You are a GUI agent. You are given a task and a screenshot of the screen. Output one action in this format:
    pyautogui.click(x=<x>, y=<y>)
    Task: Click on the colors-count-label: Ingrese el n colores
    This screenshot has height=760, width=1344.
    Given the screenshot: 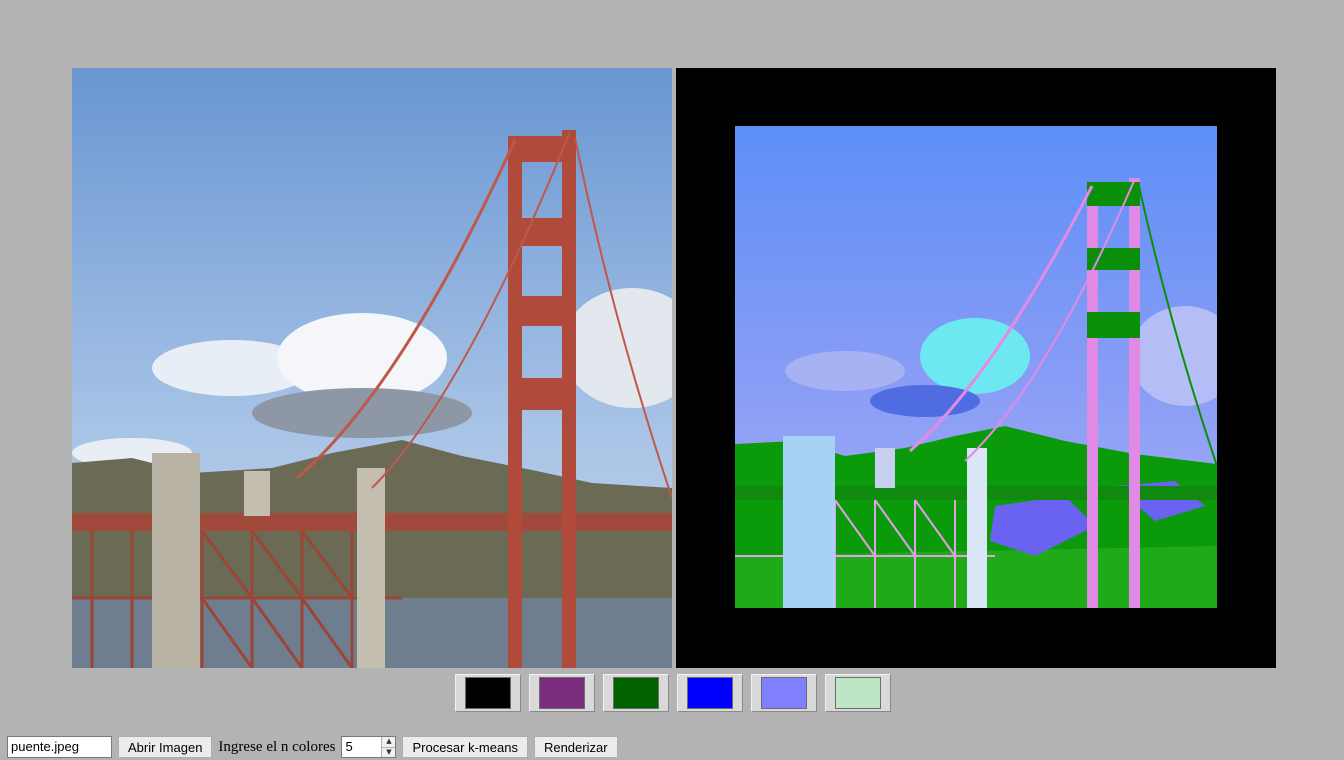 What is the action you would take?
    pyautogui.click(x=277, y=746)
    